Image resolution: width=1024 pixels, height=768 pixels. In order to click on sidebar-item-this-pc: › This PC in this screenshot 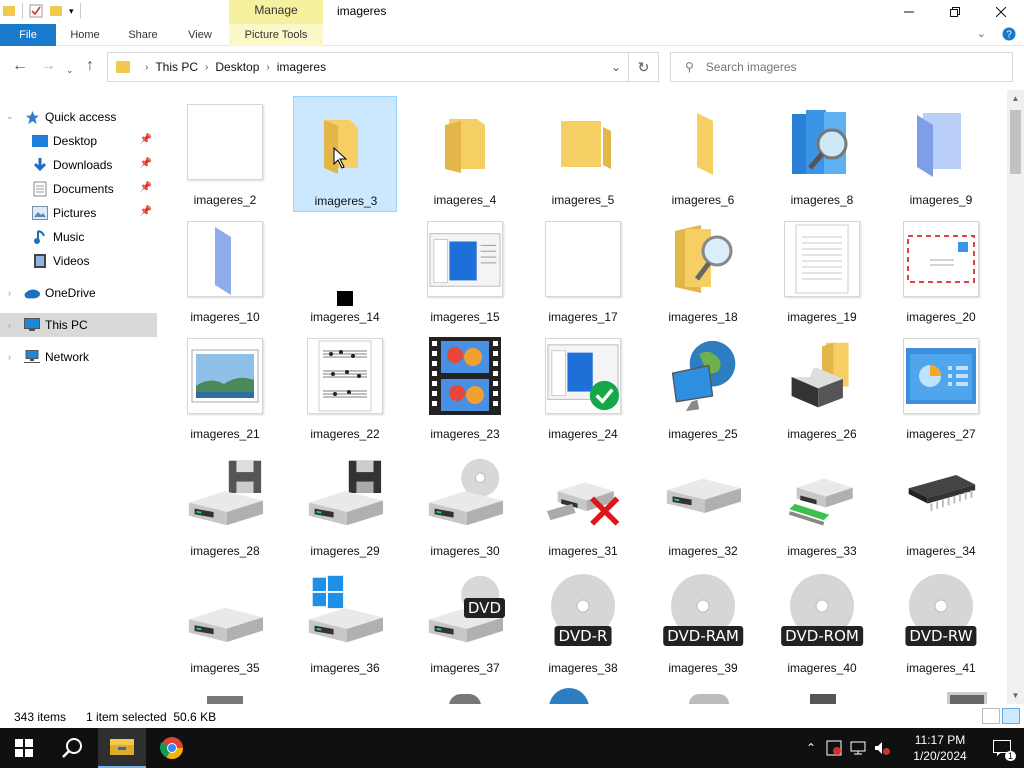, I will do `click(78, 325)`.